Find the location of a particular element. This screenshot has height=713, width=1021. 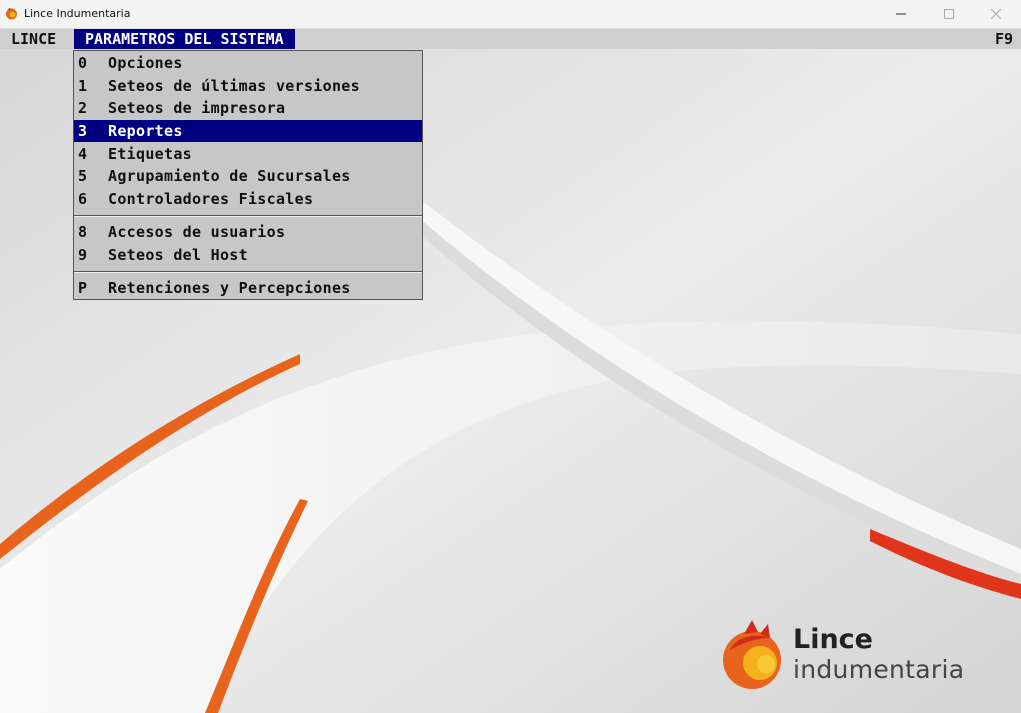

maximize-button is located at coordinates (949, 14).